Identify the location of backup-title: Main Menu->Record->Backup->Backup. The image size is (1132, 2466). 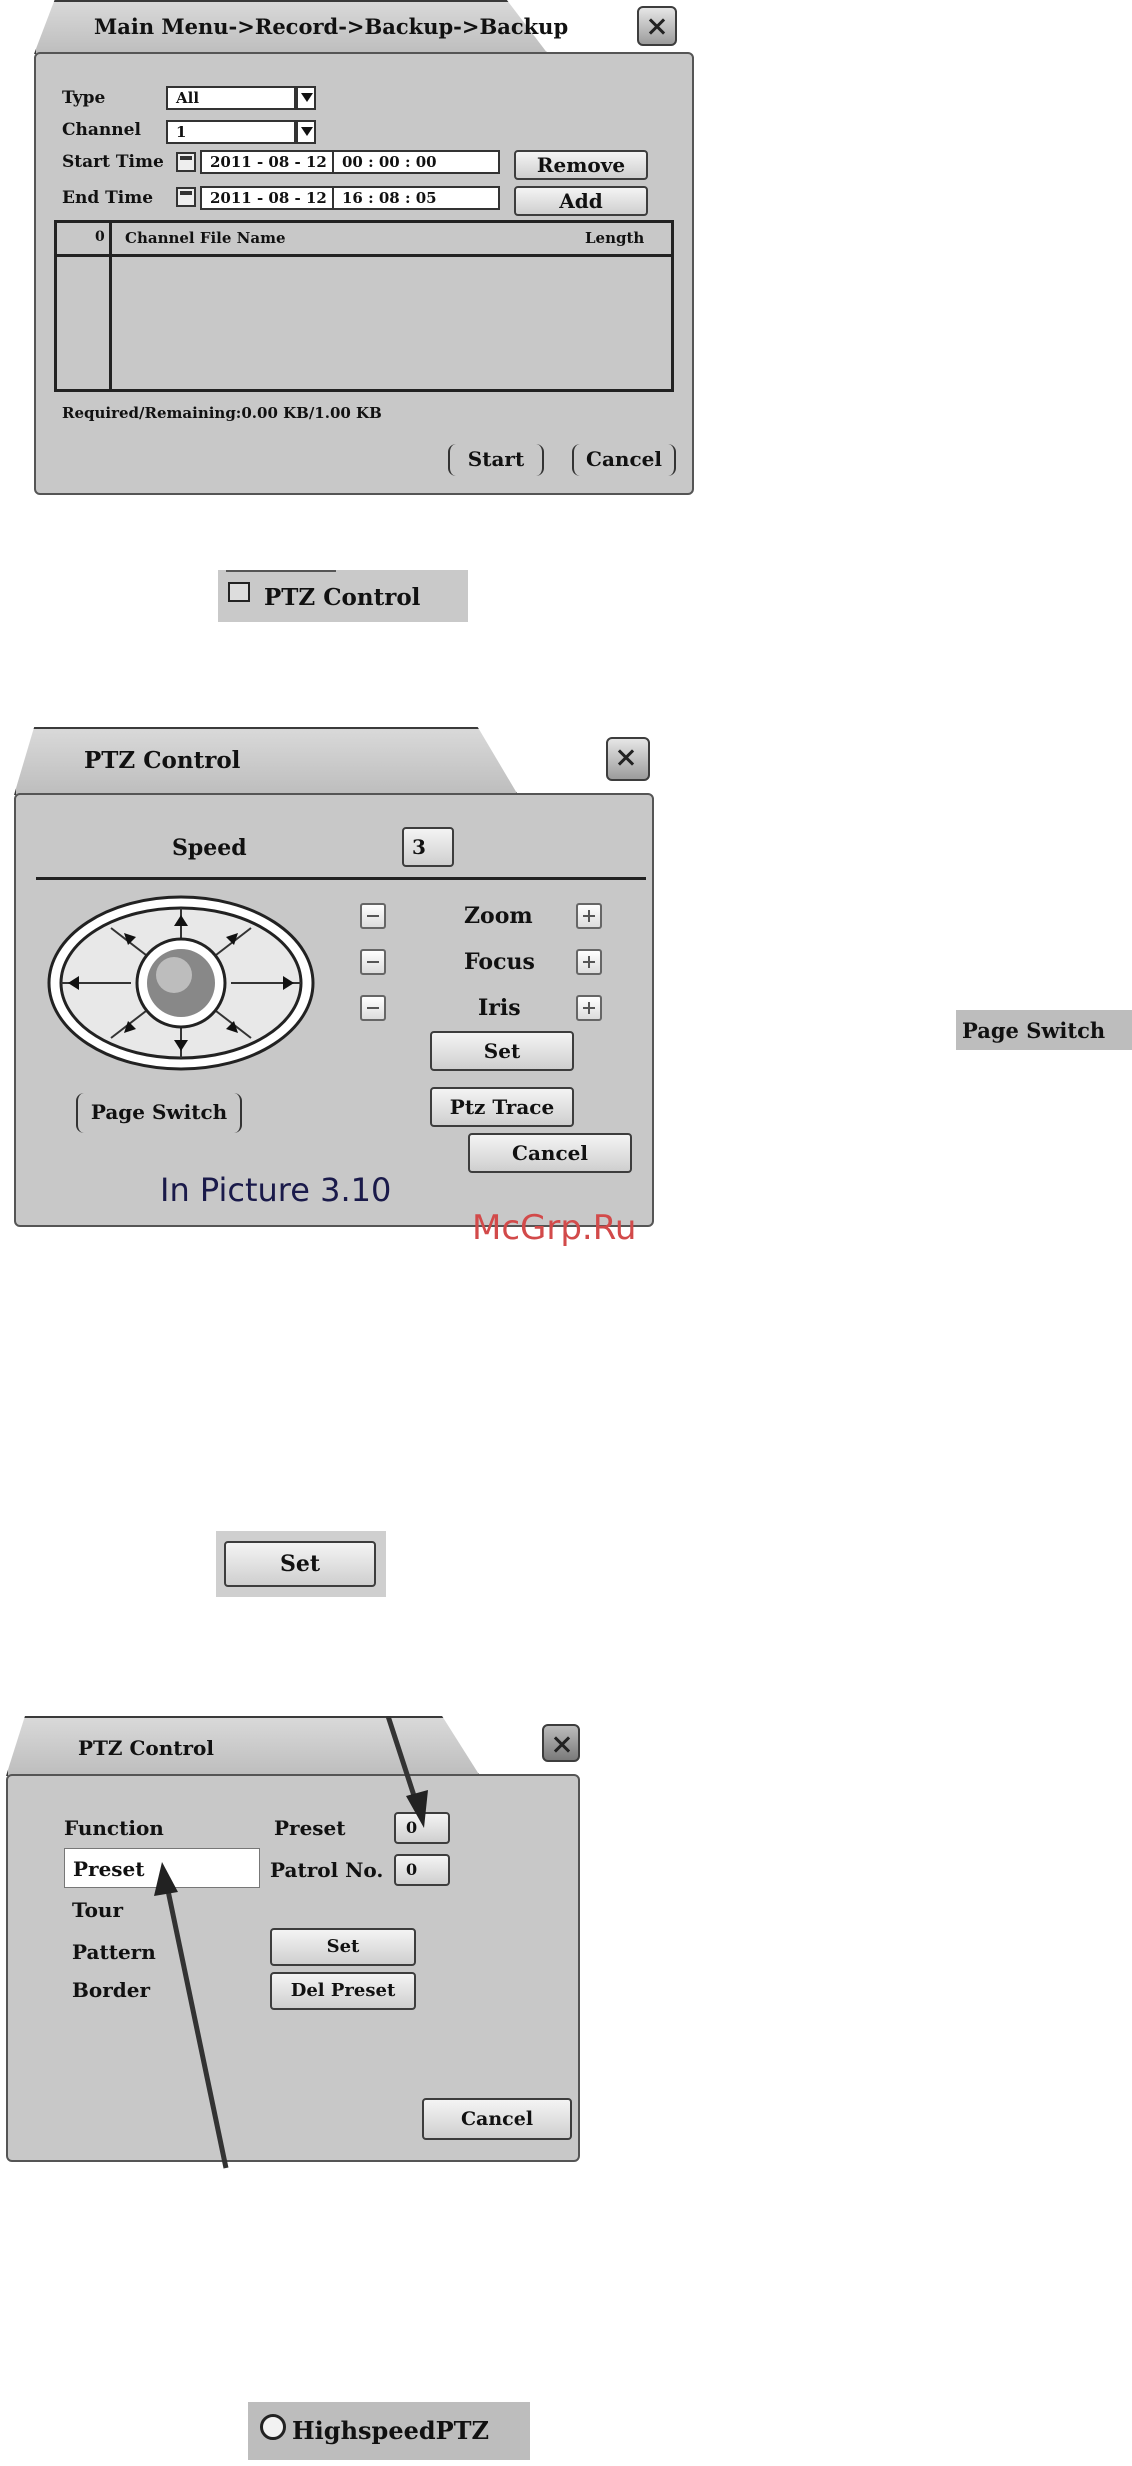
(331, 26).